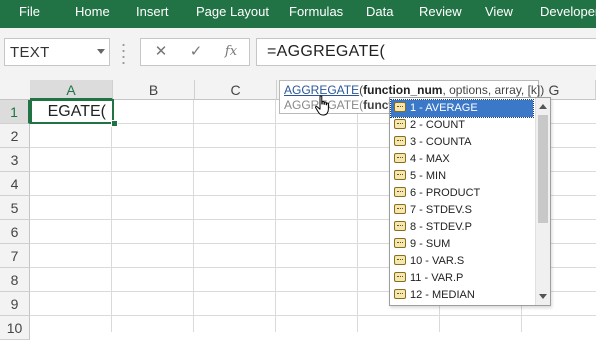  I want to click on tab-view: View, so click(499, 12).